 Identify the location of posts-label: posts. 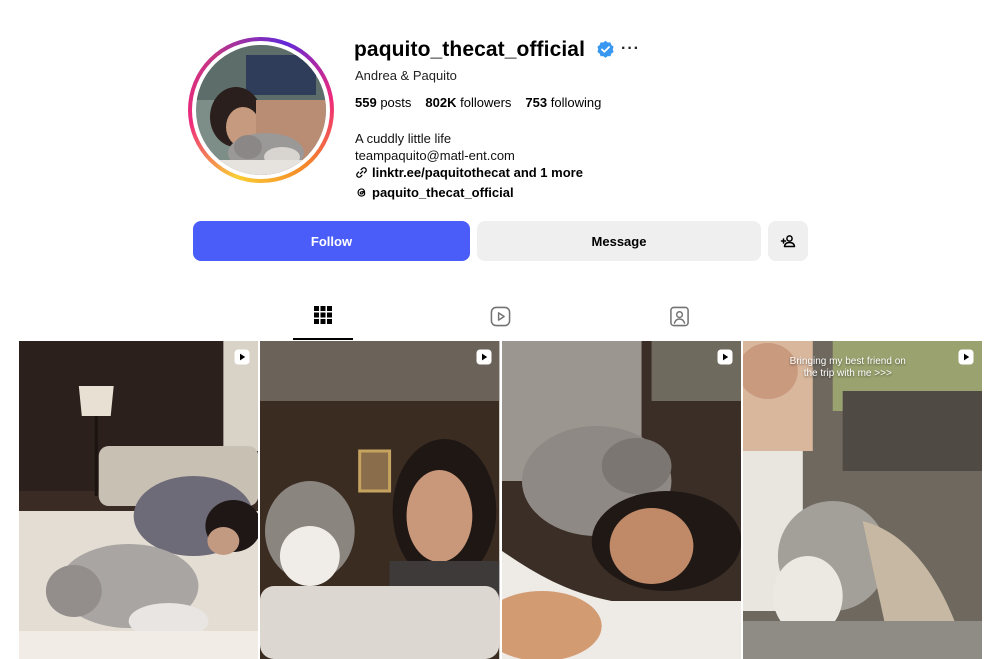
(396, 102).